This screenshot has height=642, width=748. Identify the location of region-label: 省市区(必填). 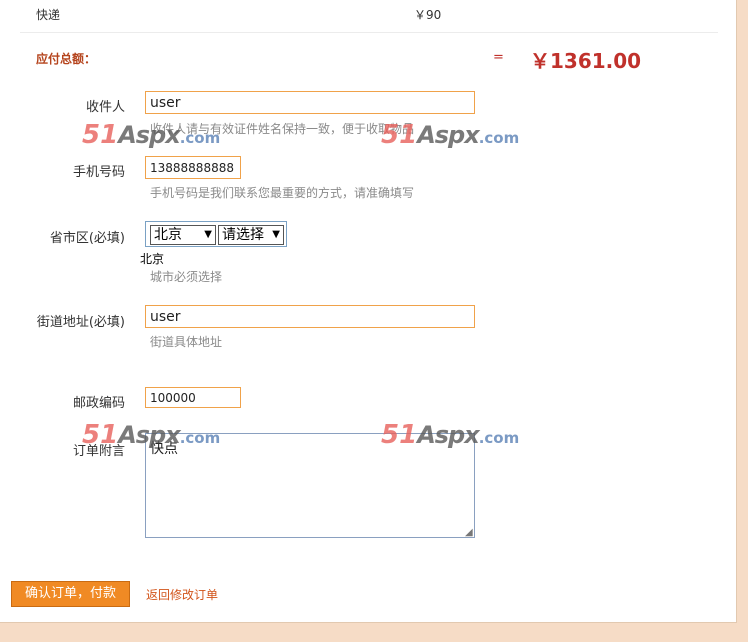
(87, 238).